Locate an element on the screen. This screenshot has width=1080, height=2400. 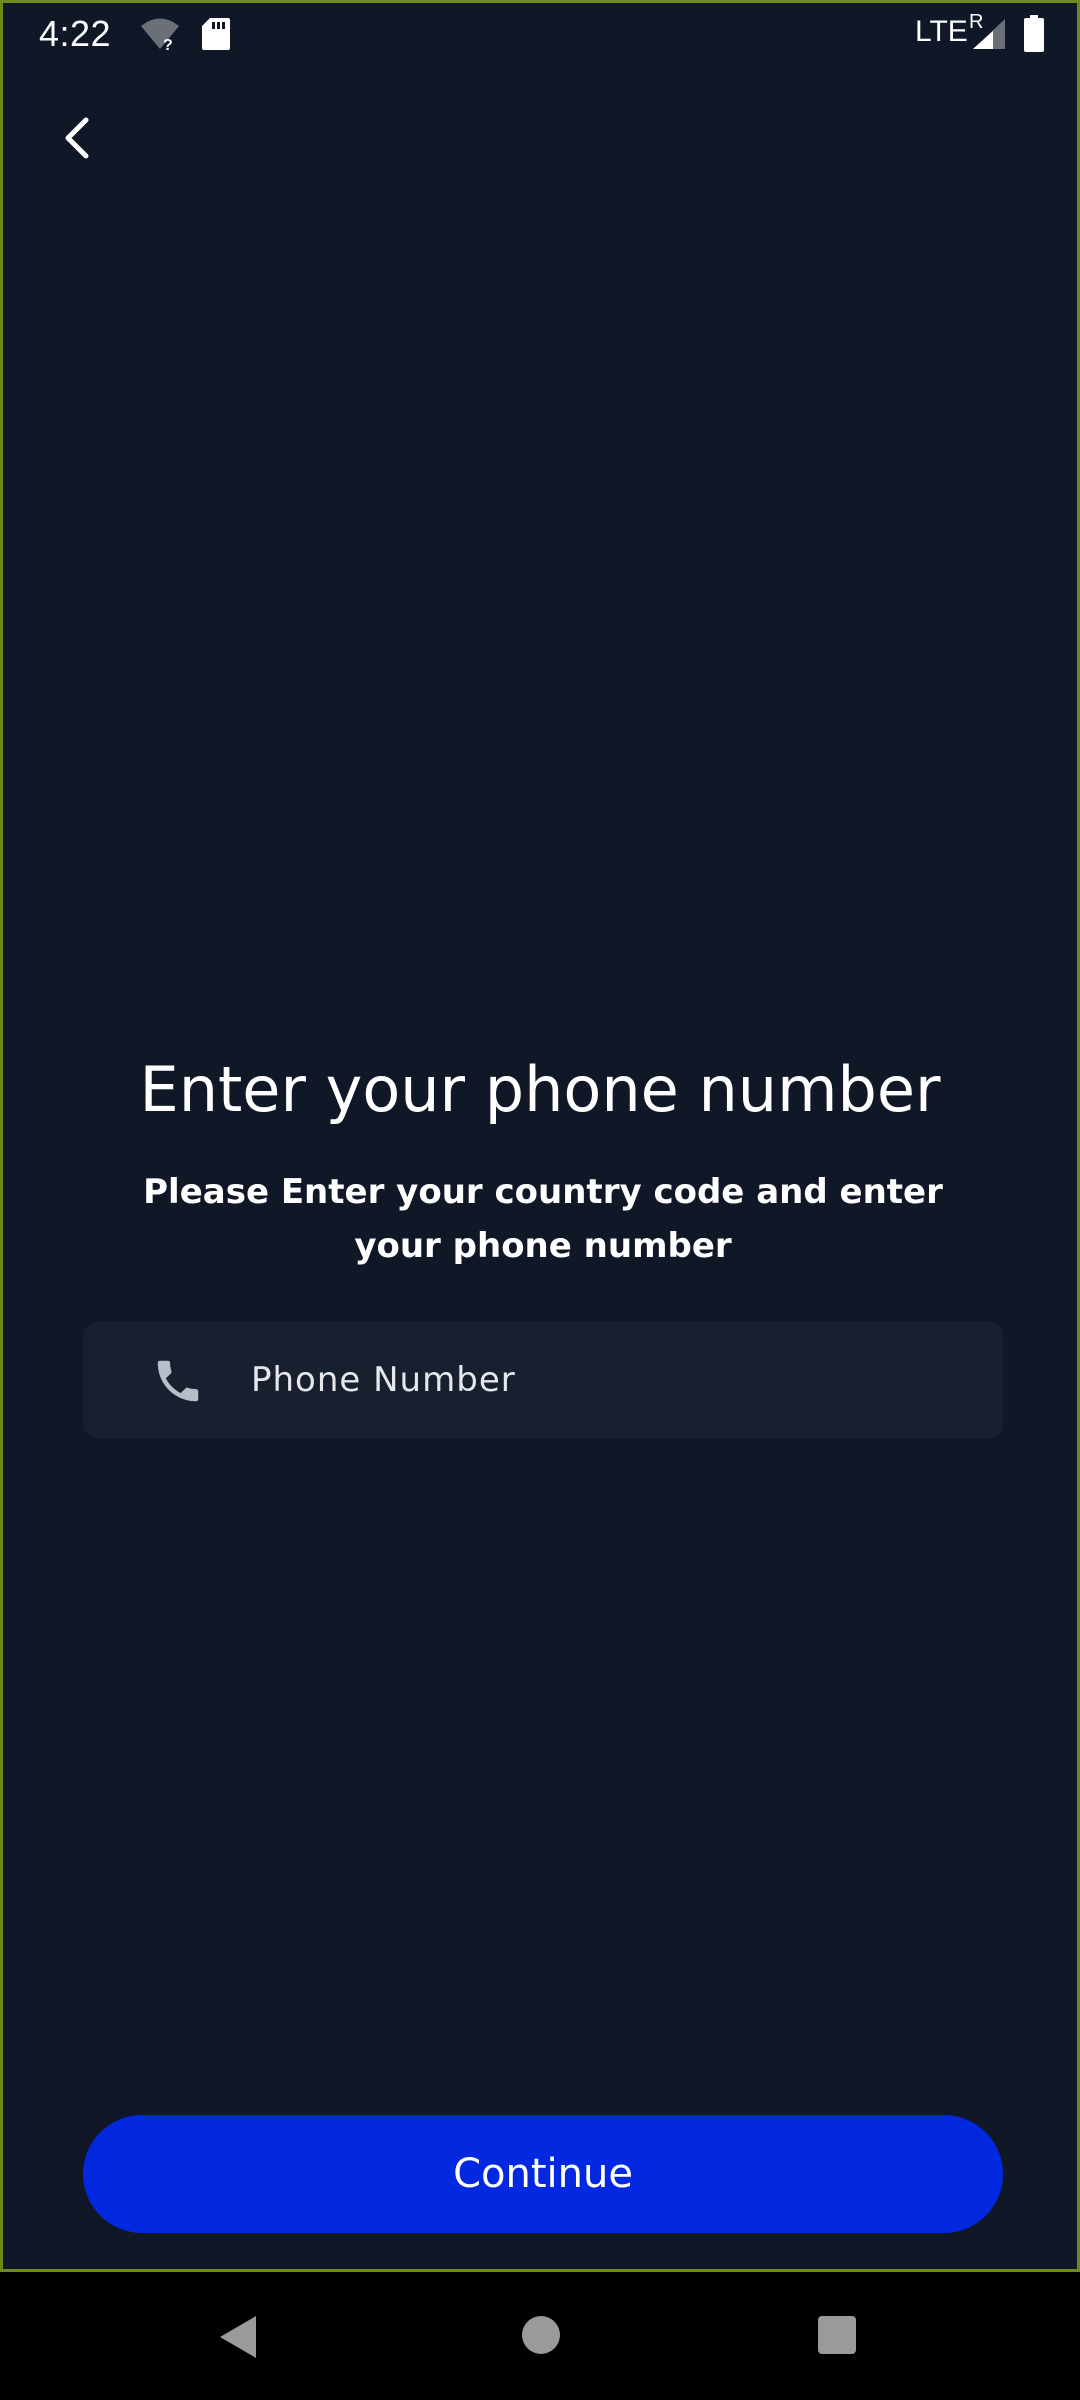
back-button is located at coordinates (78, 138).